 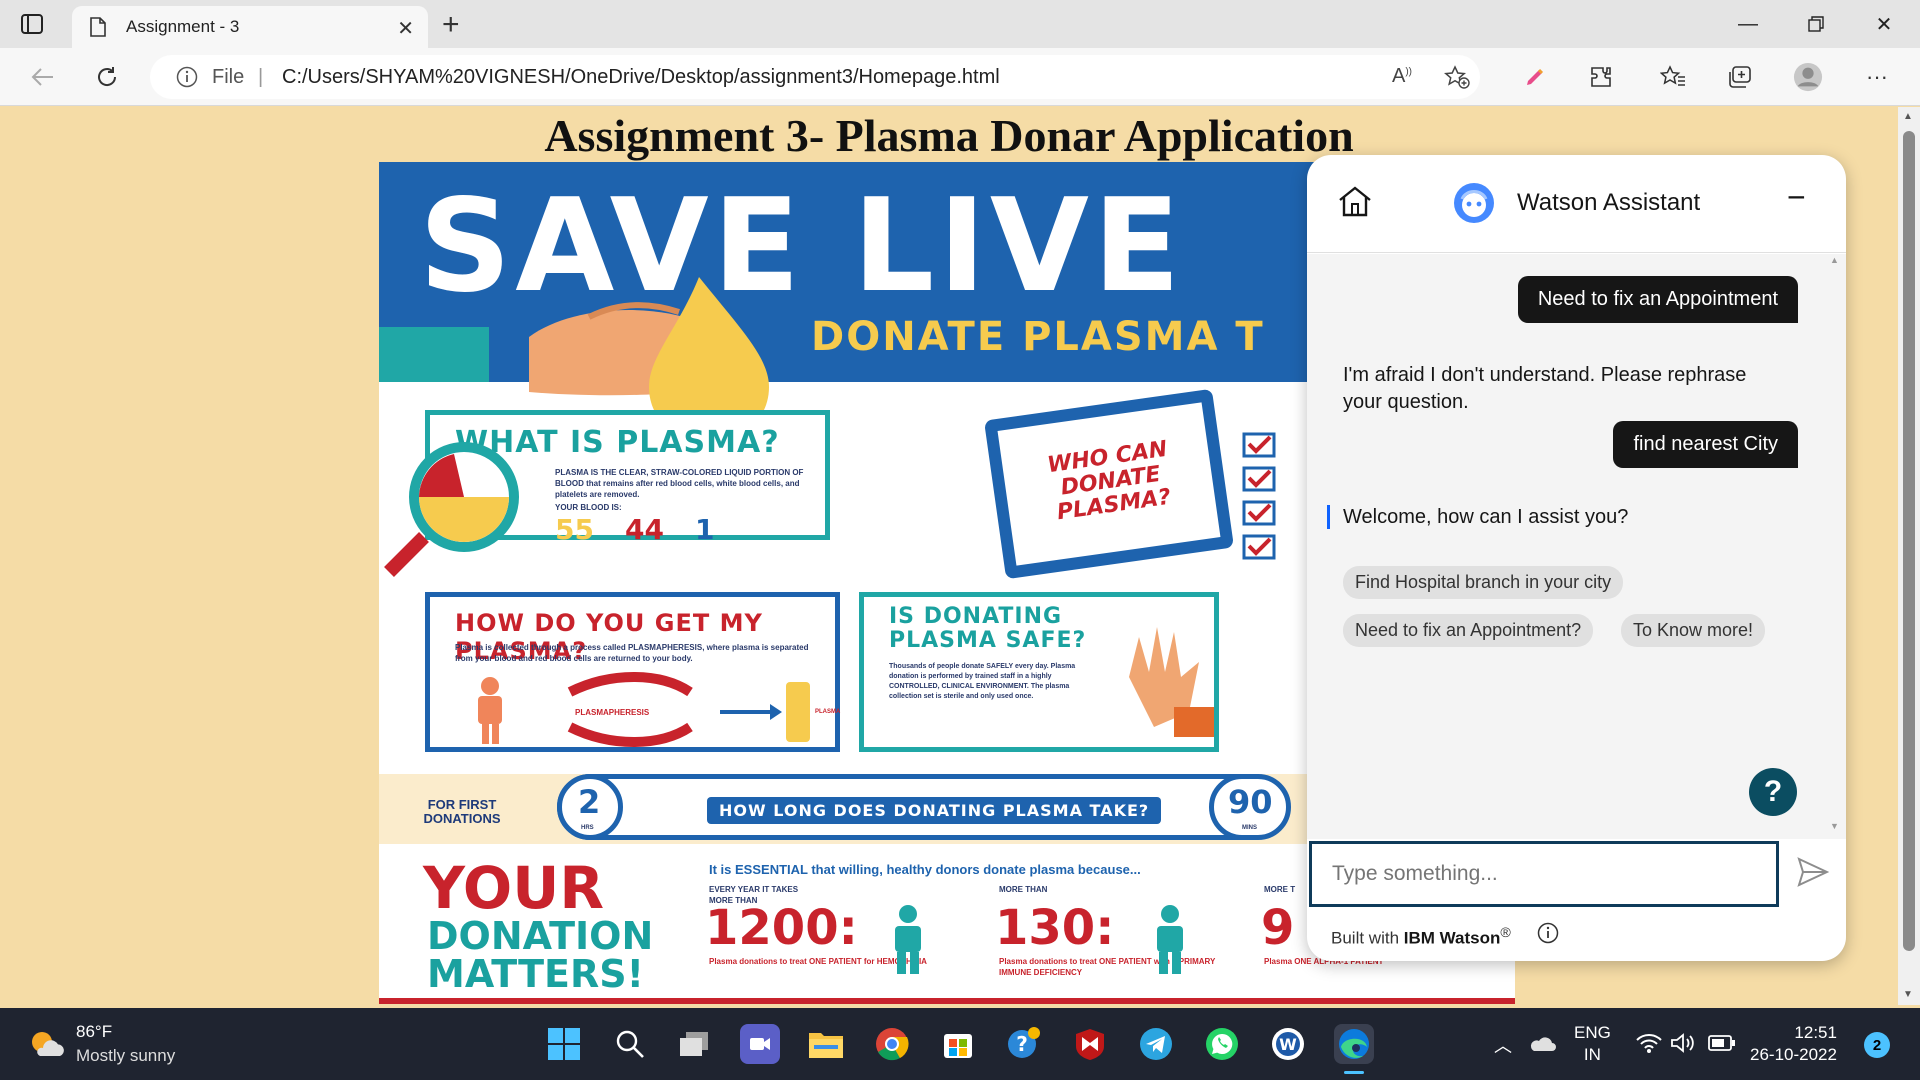 What do you see at coordinates (1486, 517) in the screenshot?
I see `bot-message: Welcome, how can I assist you?` at bounding box center [1486, 517].